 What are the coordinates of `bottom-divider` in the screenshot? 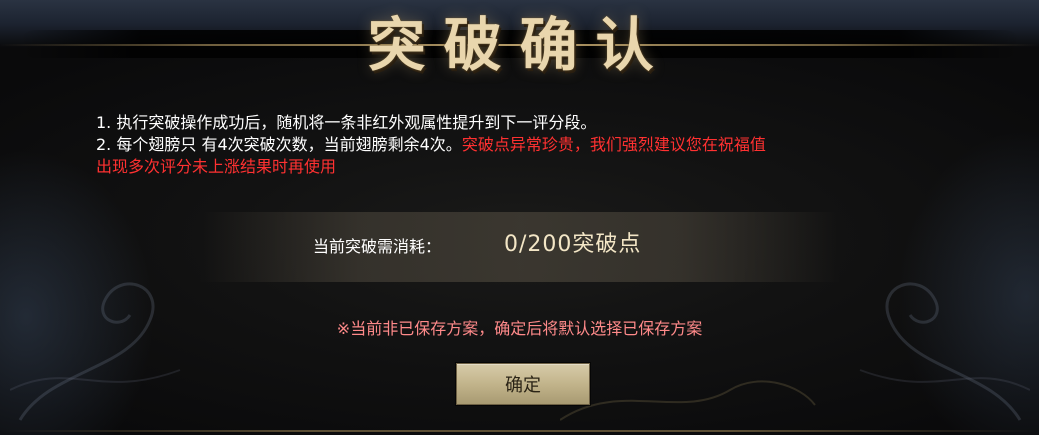 It's located at (519, 431).